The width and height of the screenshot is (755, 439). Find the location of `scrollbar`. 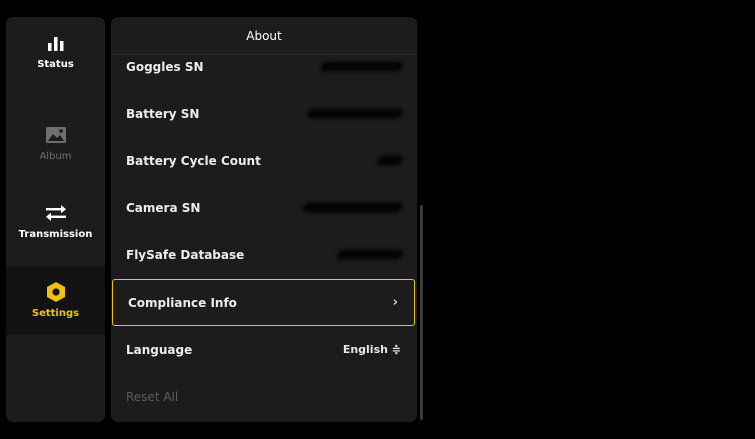

scrollbar is located at coordinates (421, 312).